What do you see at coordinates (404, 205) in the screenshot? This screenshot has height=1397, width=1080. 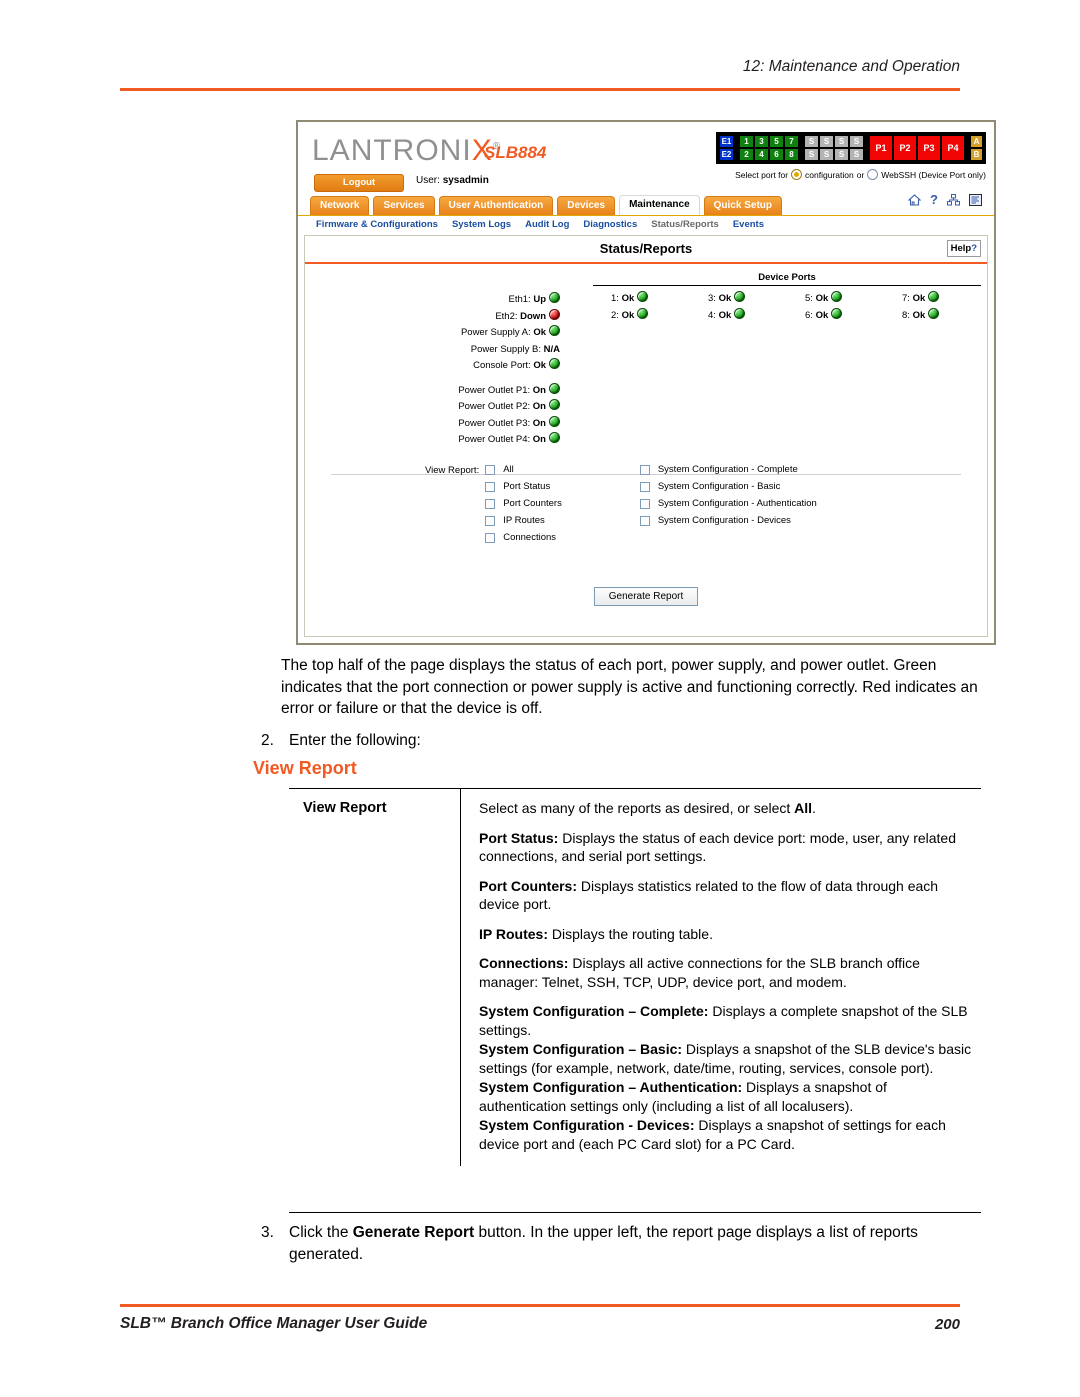 I see `tab-services: Services` at bounding box center [404, 205].